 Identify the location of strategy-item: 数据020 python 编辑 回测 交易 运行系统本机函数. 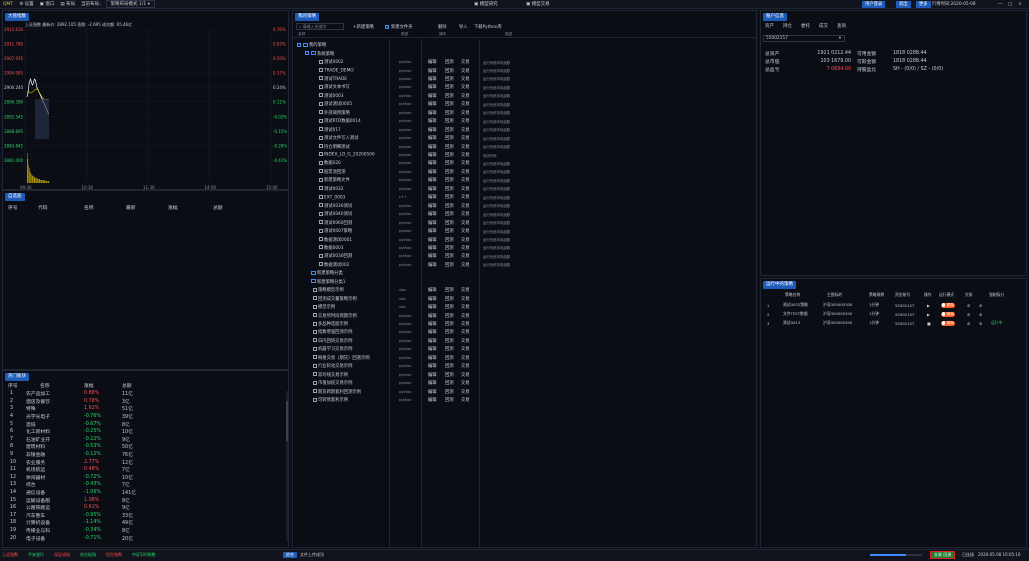
(524, 163).